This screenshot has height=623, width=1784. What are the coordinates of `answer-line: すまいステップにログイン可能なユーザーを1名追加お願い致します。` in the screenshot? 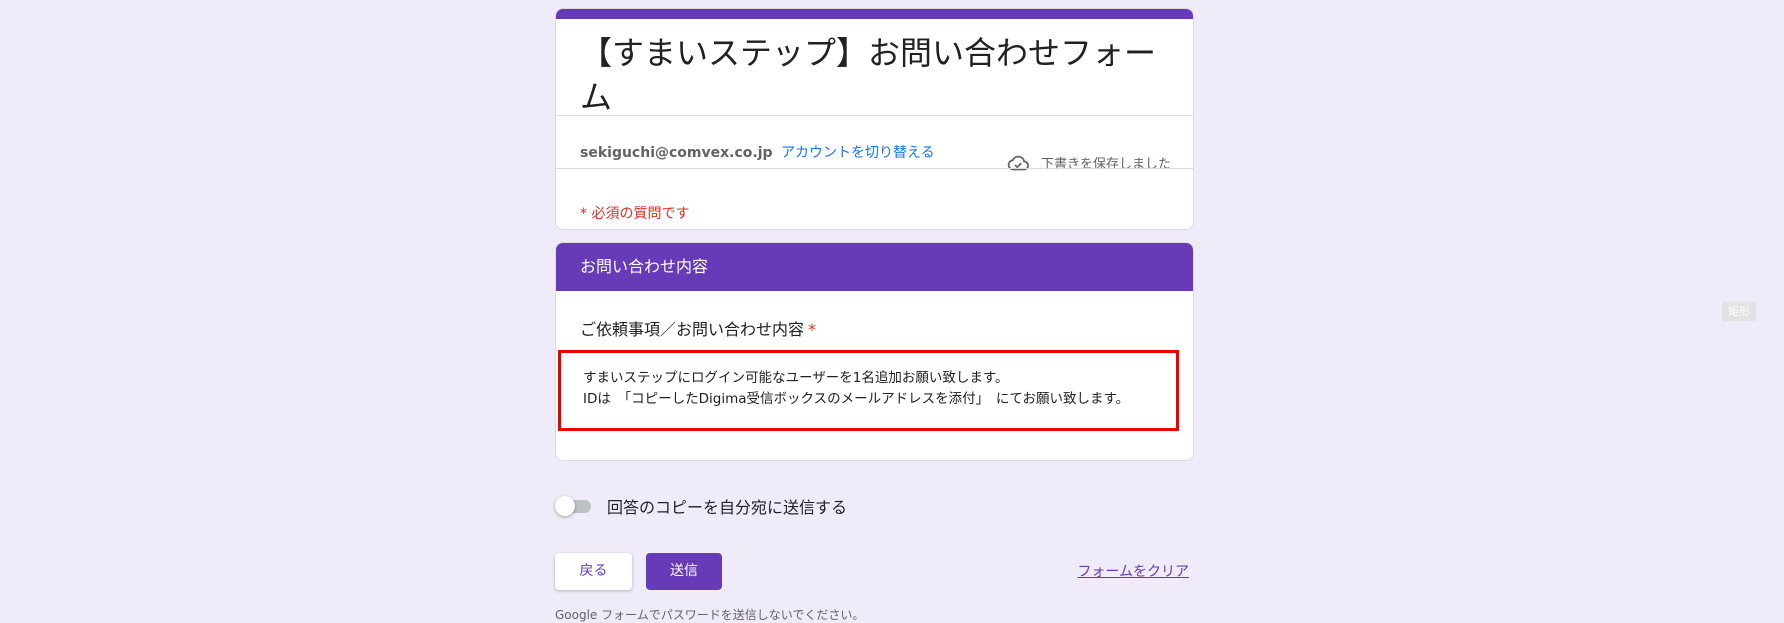 It's located at (796, 378).